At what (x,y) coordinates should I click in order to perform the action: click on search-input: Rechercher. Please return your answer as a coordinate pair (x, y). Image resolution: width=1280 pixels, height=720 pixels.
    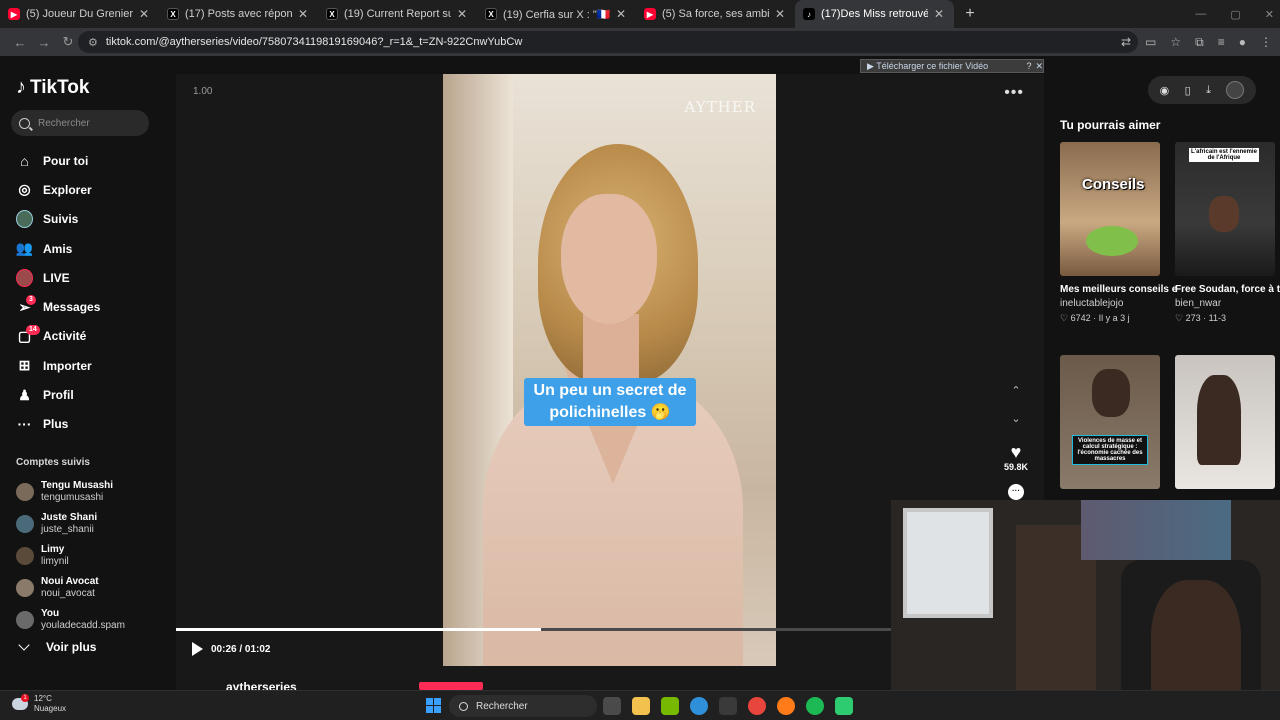
    Looking at the image, I should click on (80, 123).